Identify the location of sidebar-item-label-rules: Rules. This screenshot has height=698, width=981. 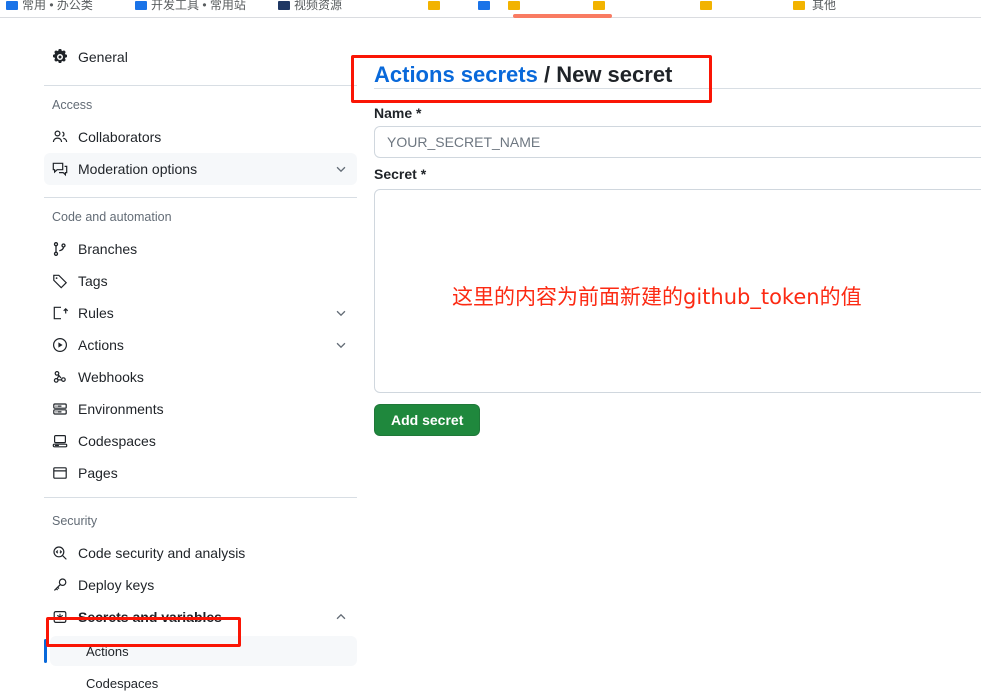
(96, 313).